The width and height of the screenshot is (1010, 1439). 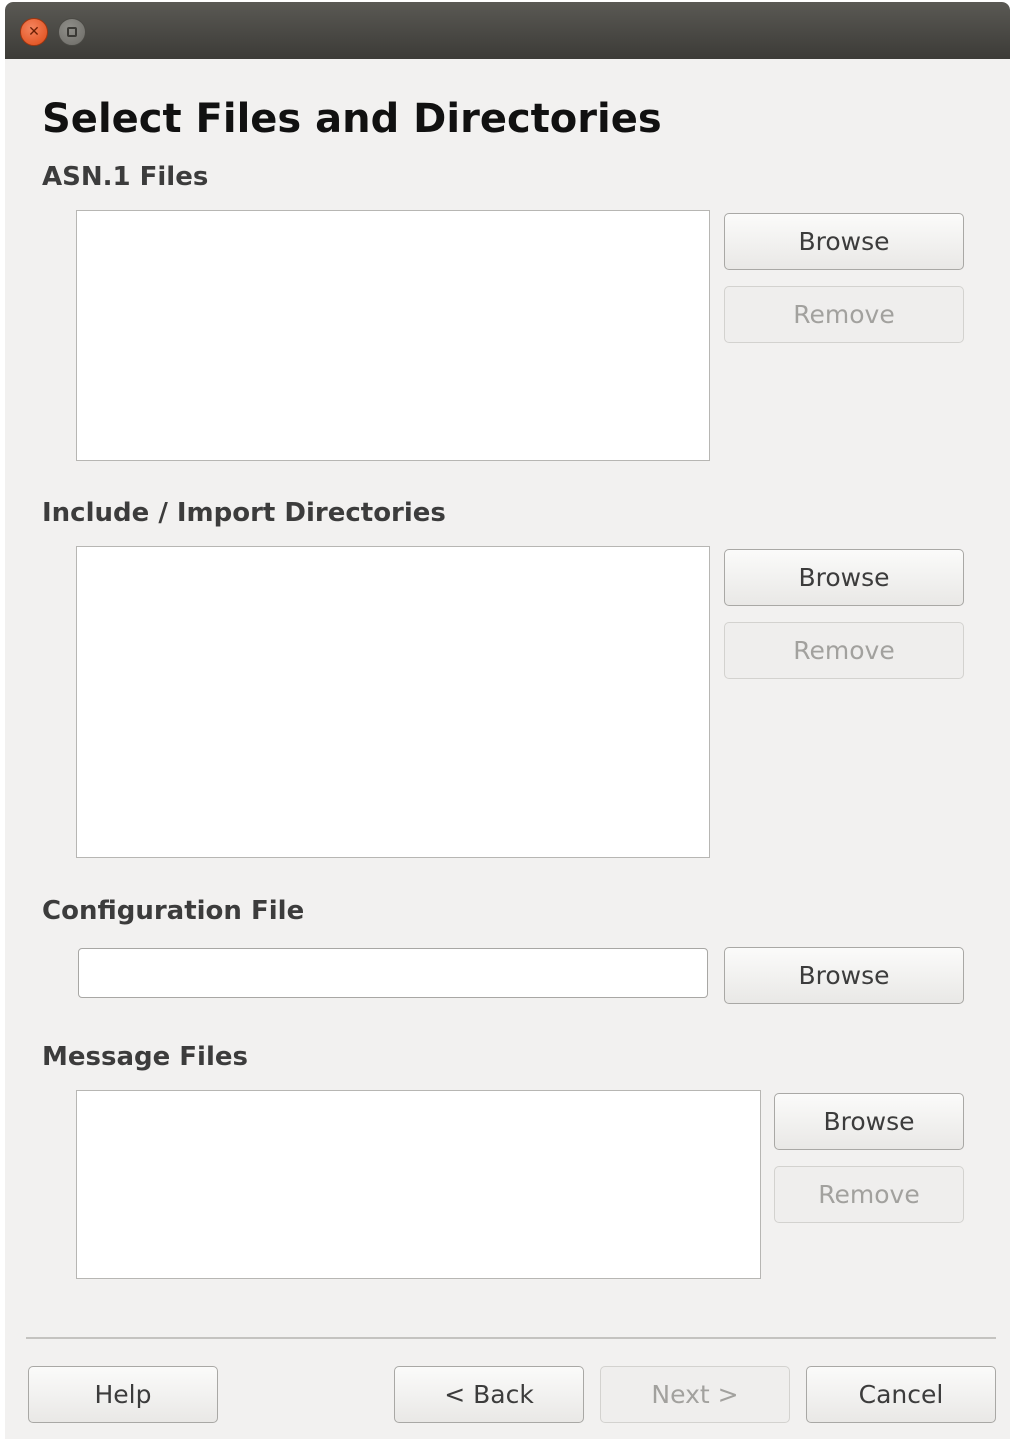 I want to click on asn1-files-label: ASN.1 Files, so click(x=125, y=177).